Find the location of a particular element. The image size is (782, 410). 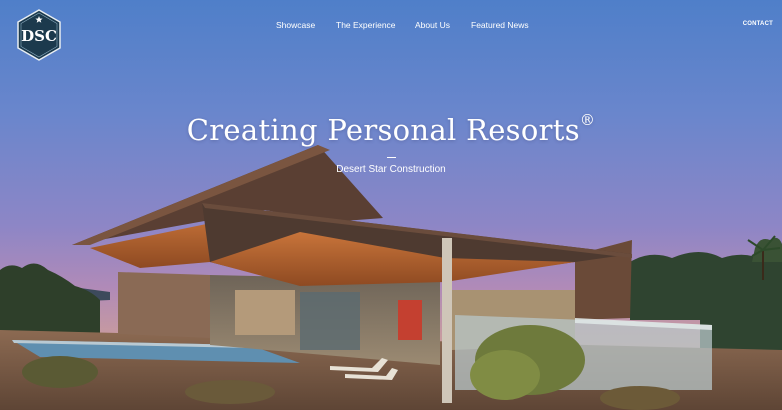

dsc-logo: DSC is located at coordinates (39, 35).